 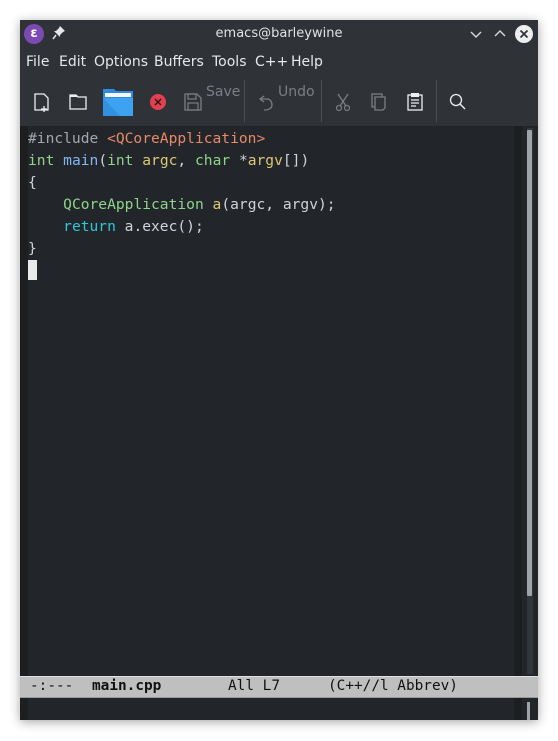 I want to click on code-line: return a.exec();, so click(x=182, y=227).